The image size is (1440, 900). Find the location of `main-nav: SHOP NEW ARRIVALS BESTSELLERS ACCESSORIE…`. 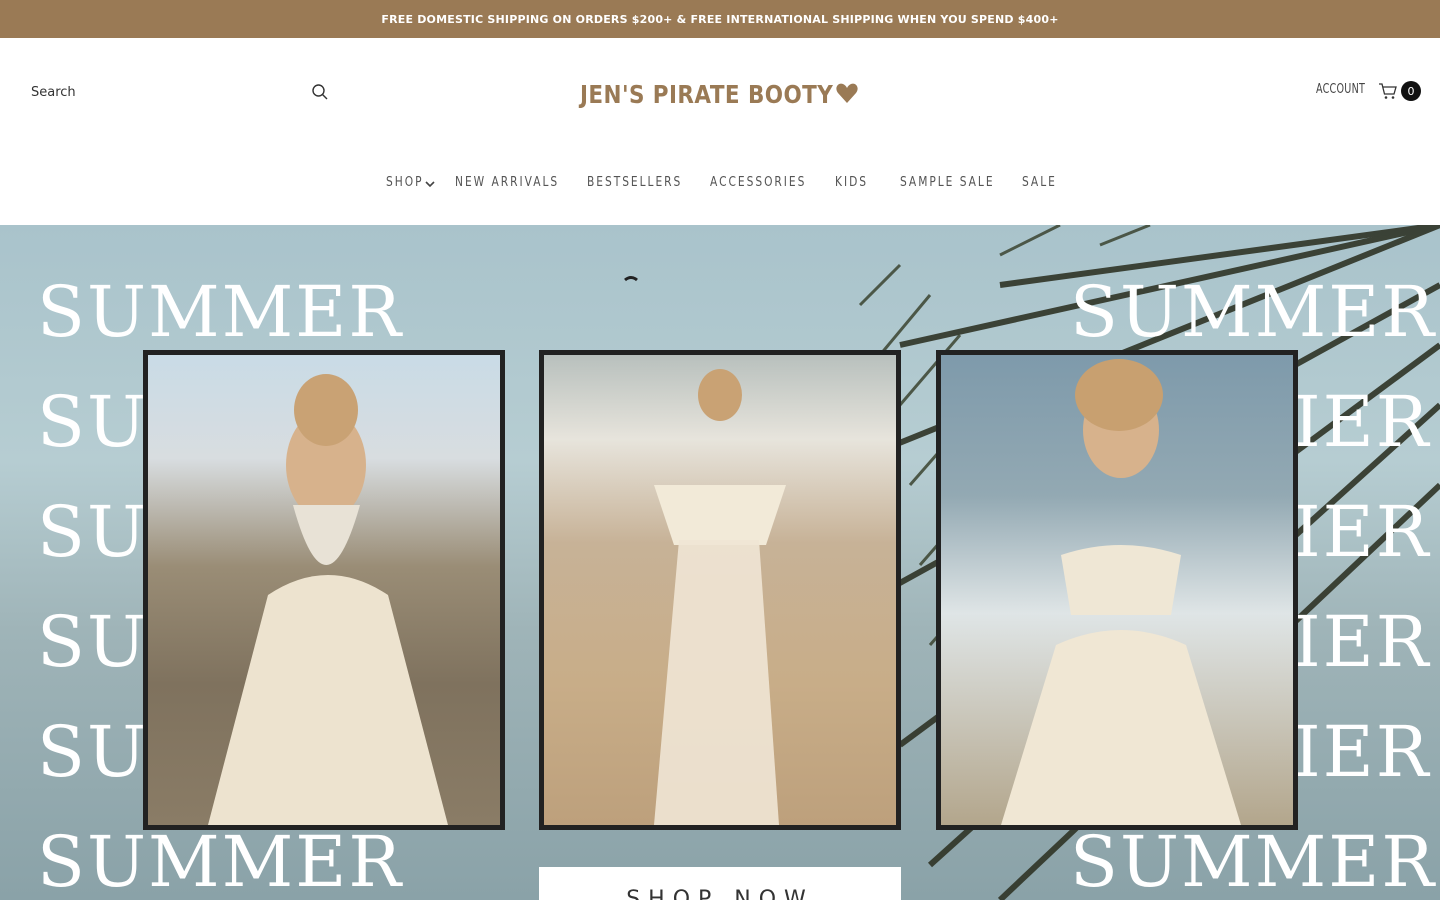

main-nav: SHOP NEW ARRIVALS BESTSELLERS ACCESSORIE… is located at coordinates (720, 185).